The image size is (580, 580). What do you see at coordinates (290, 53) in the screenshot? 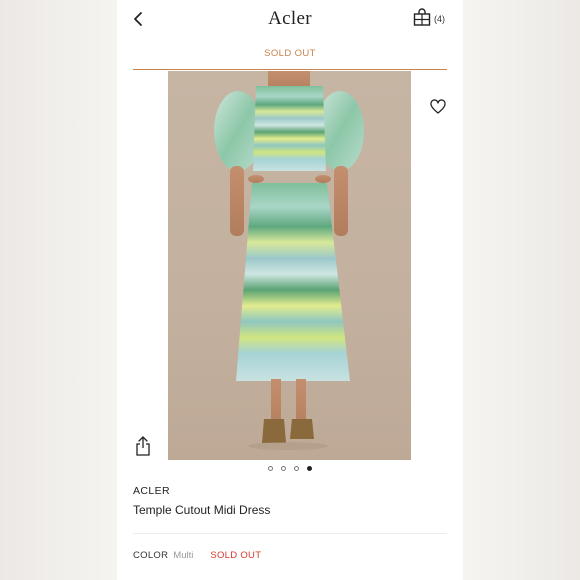
I see `sold-out-banner: SOLD OUT` at bounding box center [290, 53].